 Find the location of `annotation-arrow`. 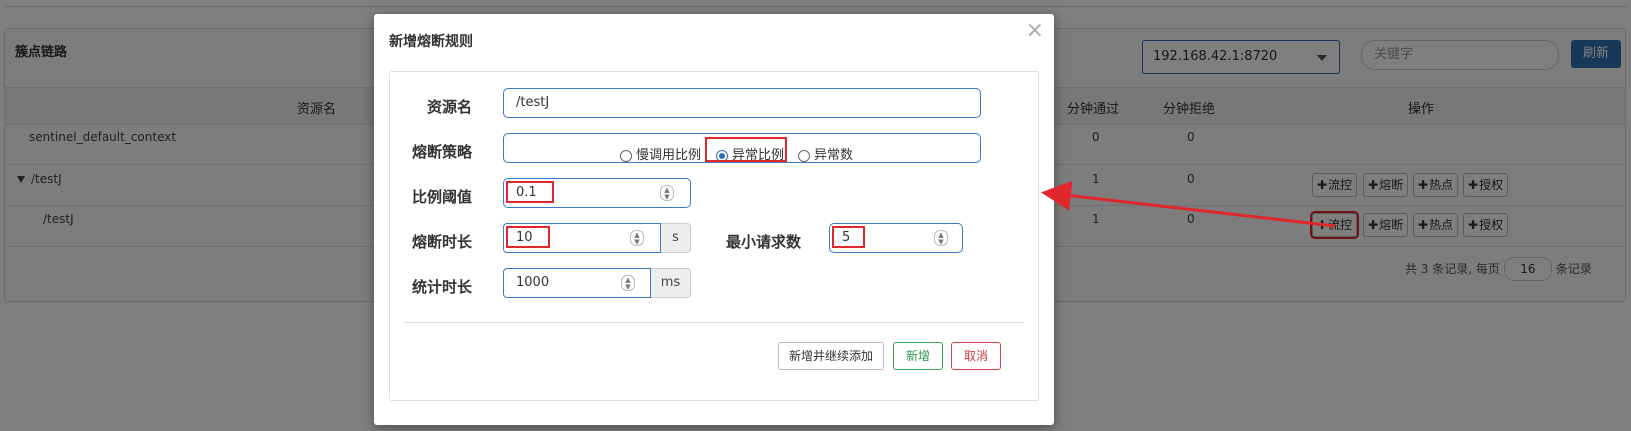

annotation-arrow is located at coordinates (1188, 204).